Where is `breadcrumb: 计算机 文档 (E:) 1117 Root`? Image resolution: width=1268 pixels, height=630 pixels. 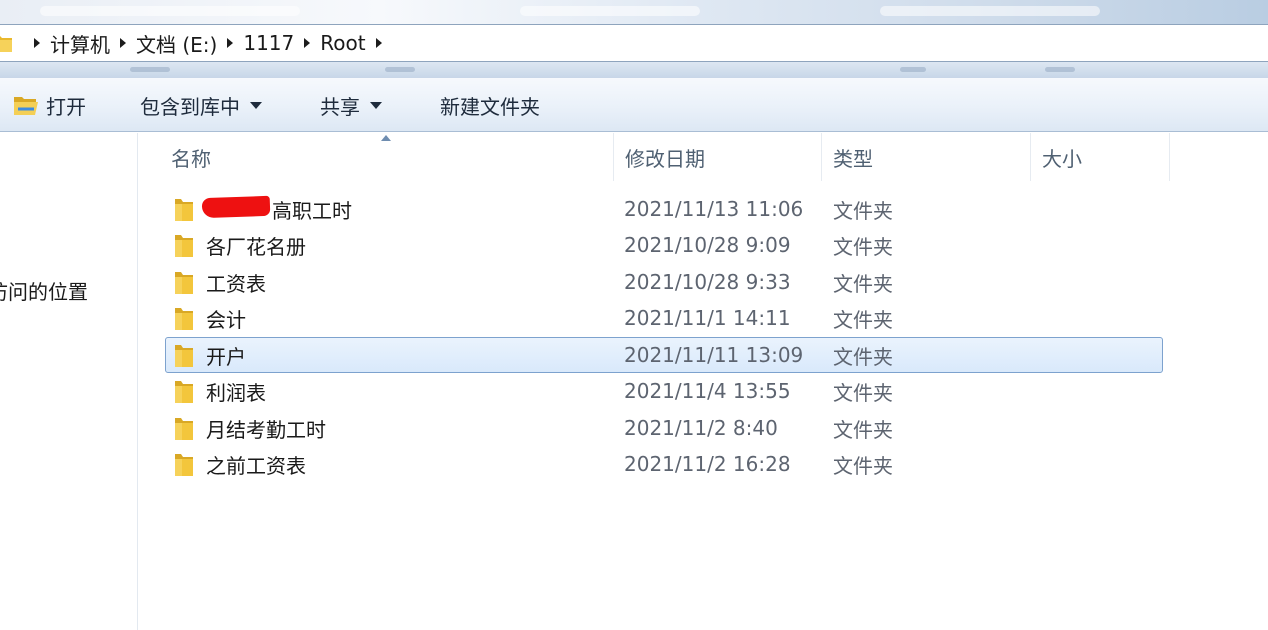
breadcrumb: 计算机 文档 (E:) 1117 Root is located at coordinates (211, 43).